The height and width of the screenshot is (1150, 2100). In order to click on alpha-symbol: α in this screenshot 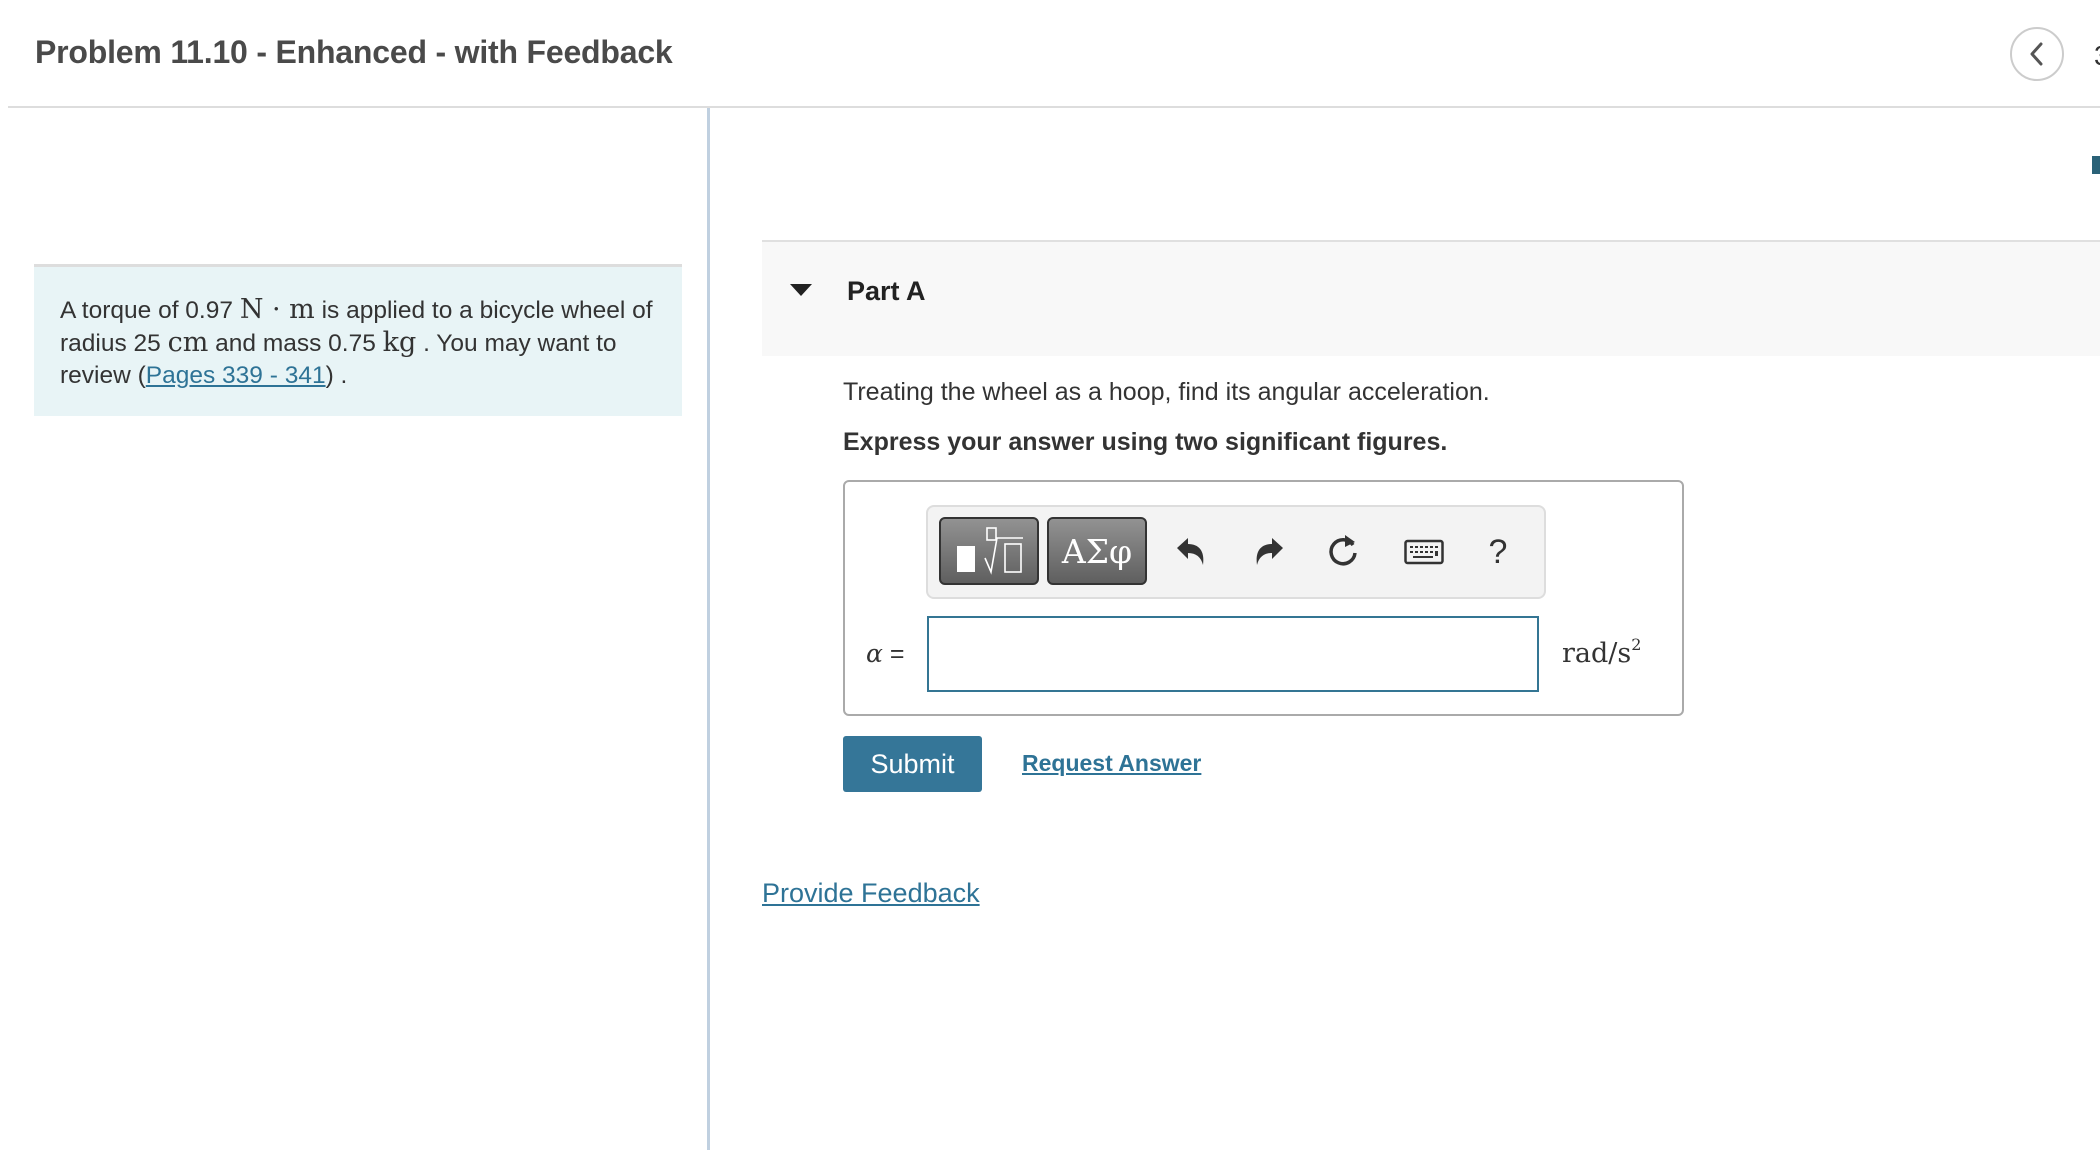, I will do `click(874, 653)`.